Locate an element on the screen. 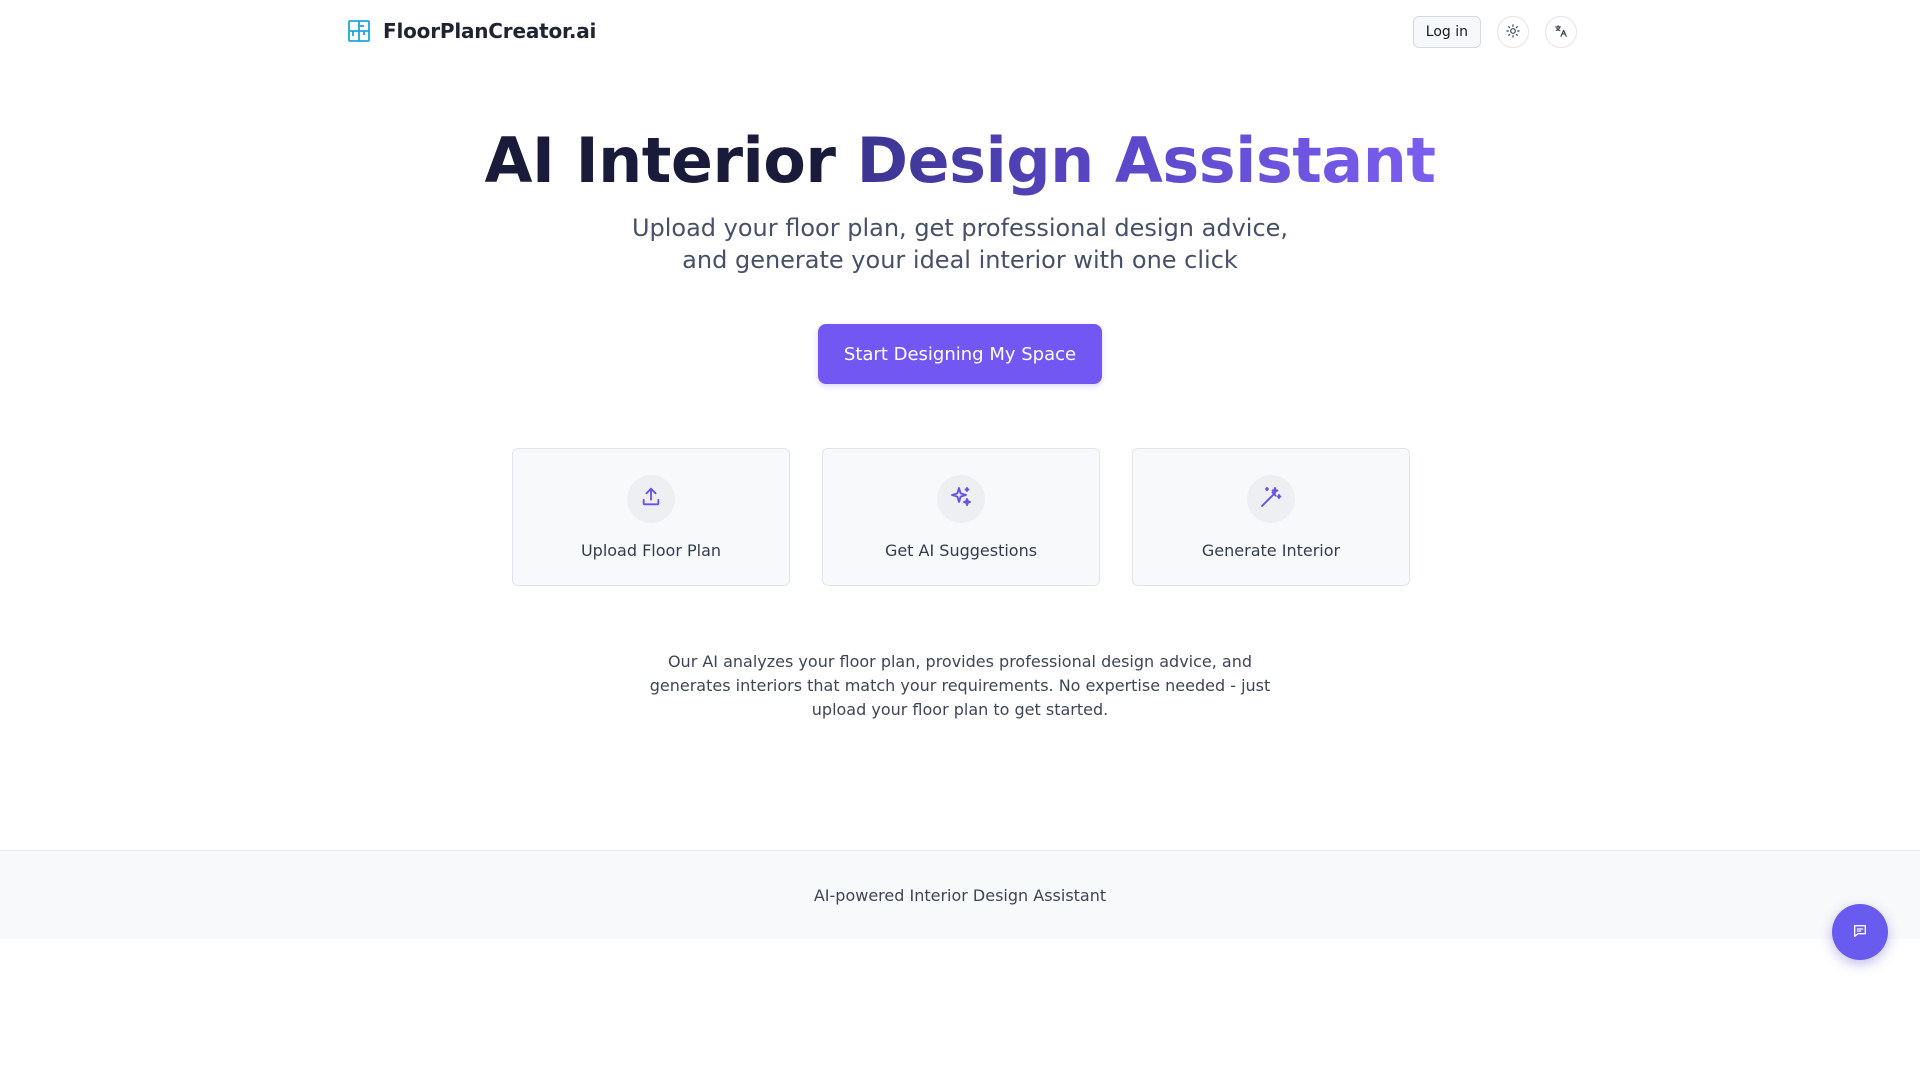 The image size is (1920, 1080). brand-name: FloorPlanCreator.ai is located at coordinates (490, 31).